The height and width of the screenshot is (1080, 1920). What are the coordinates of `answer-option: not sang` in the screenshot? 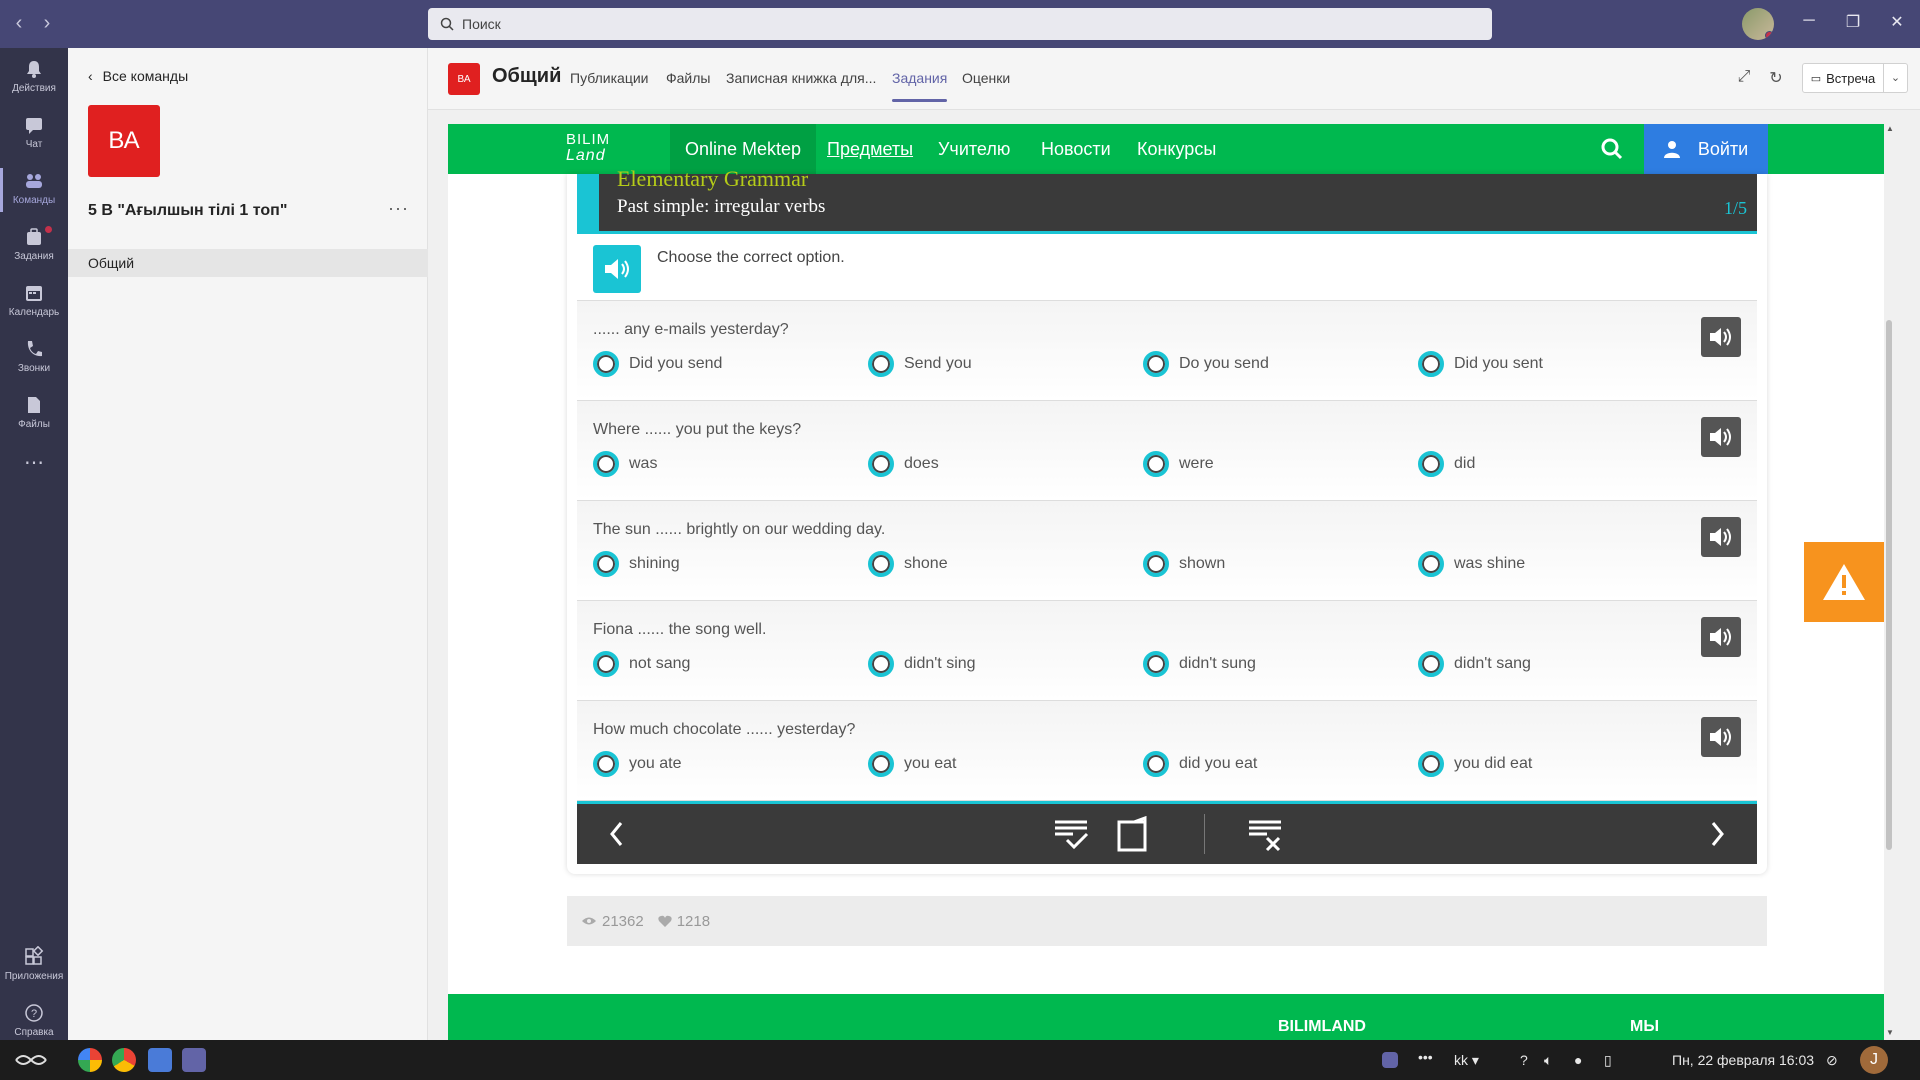 It's located at (641, 664).